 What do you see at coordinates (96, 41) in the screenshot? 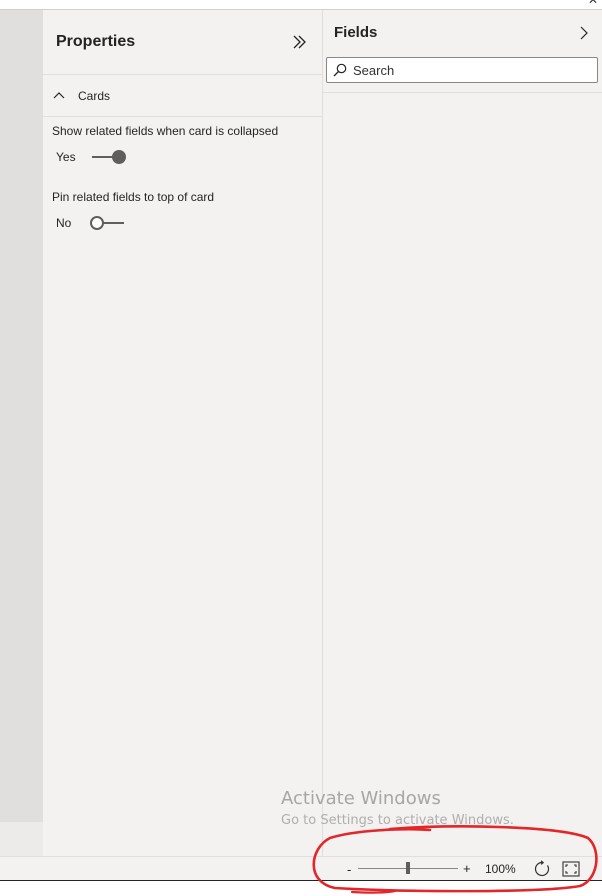
I see `properties-title: Properties` at bounding box center [96, 41].